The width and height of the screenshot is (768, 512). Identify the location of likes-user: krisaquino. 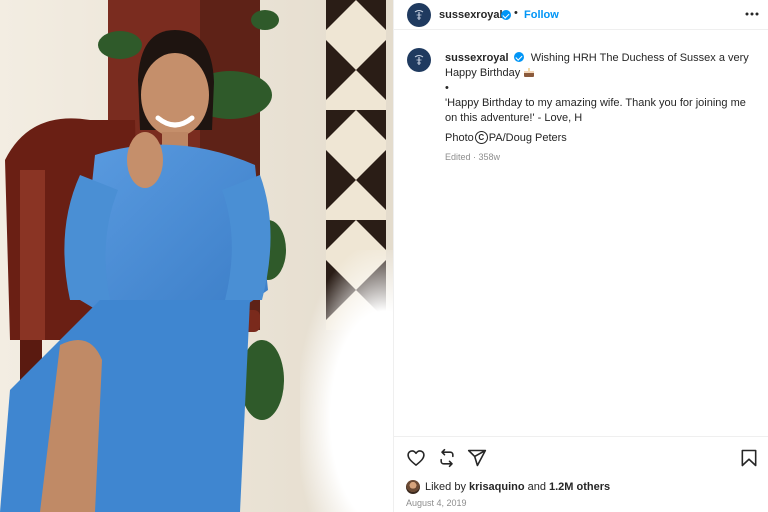
(497, 487).